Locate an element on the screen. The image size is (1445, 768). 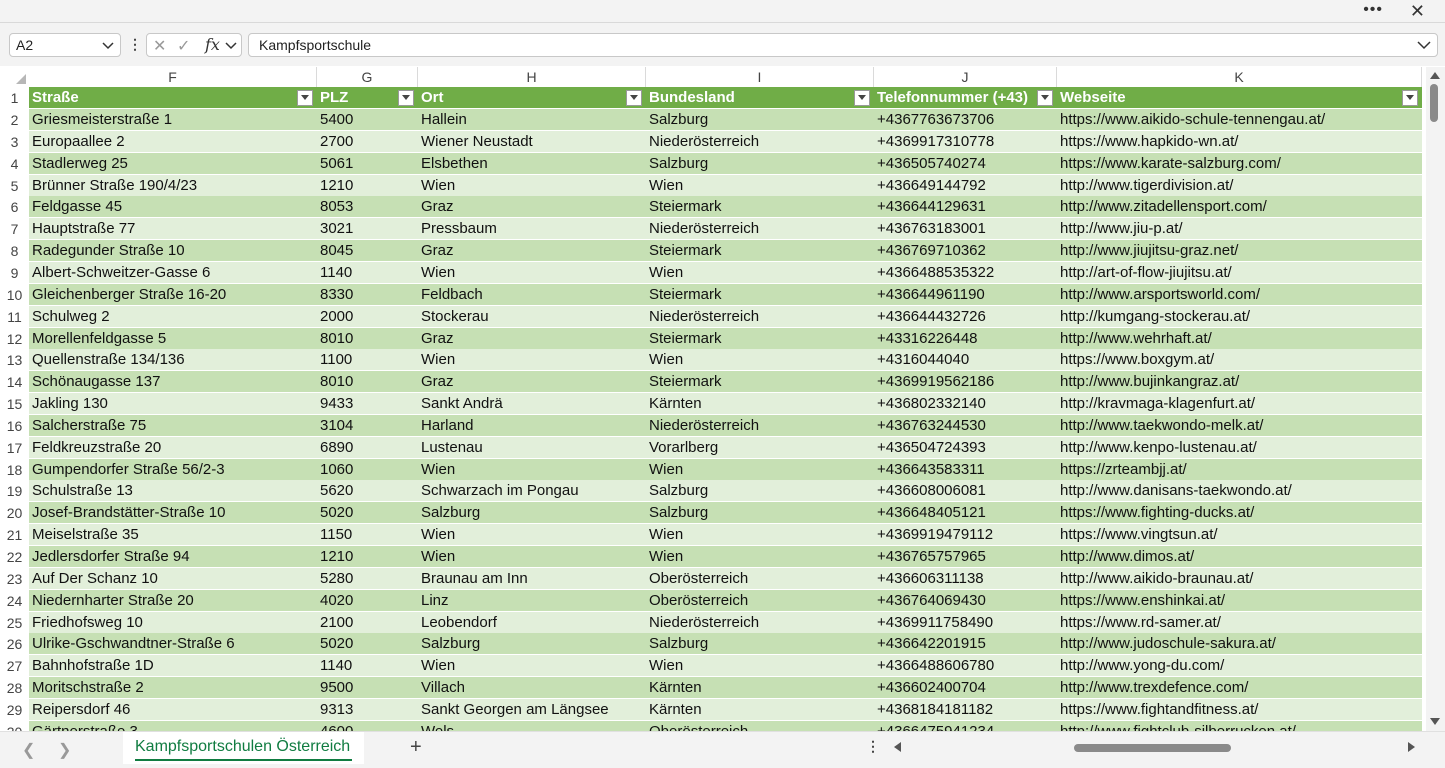
row-number: 16 is located at coordinates (14, 426).